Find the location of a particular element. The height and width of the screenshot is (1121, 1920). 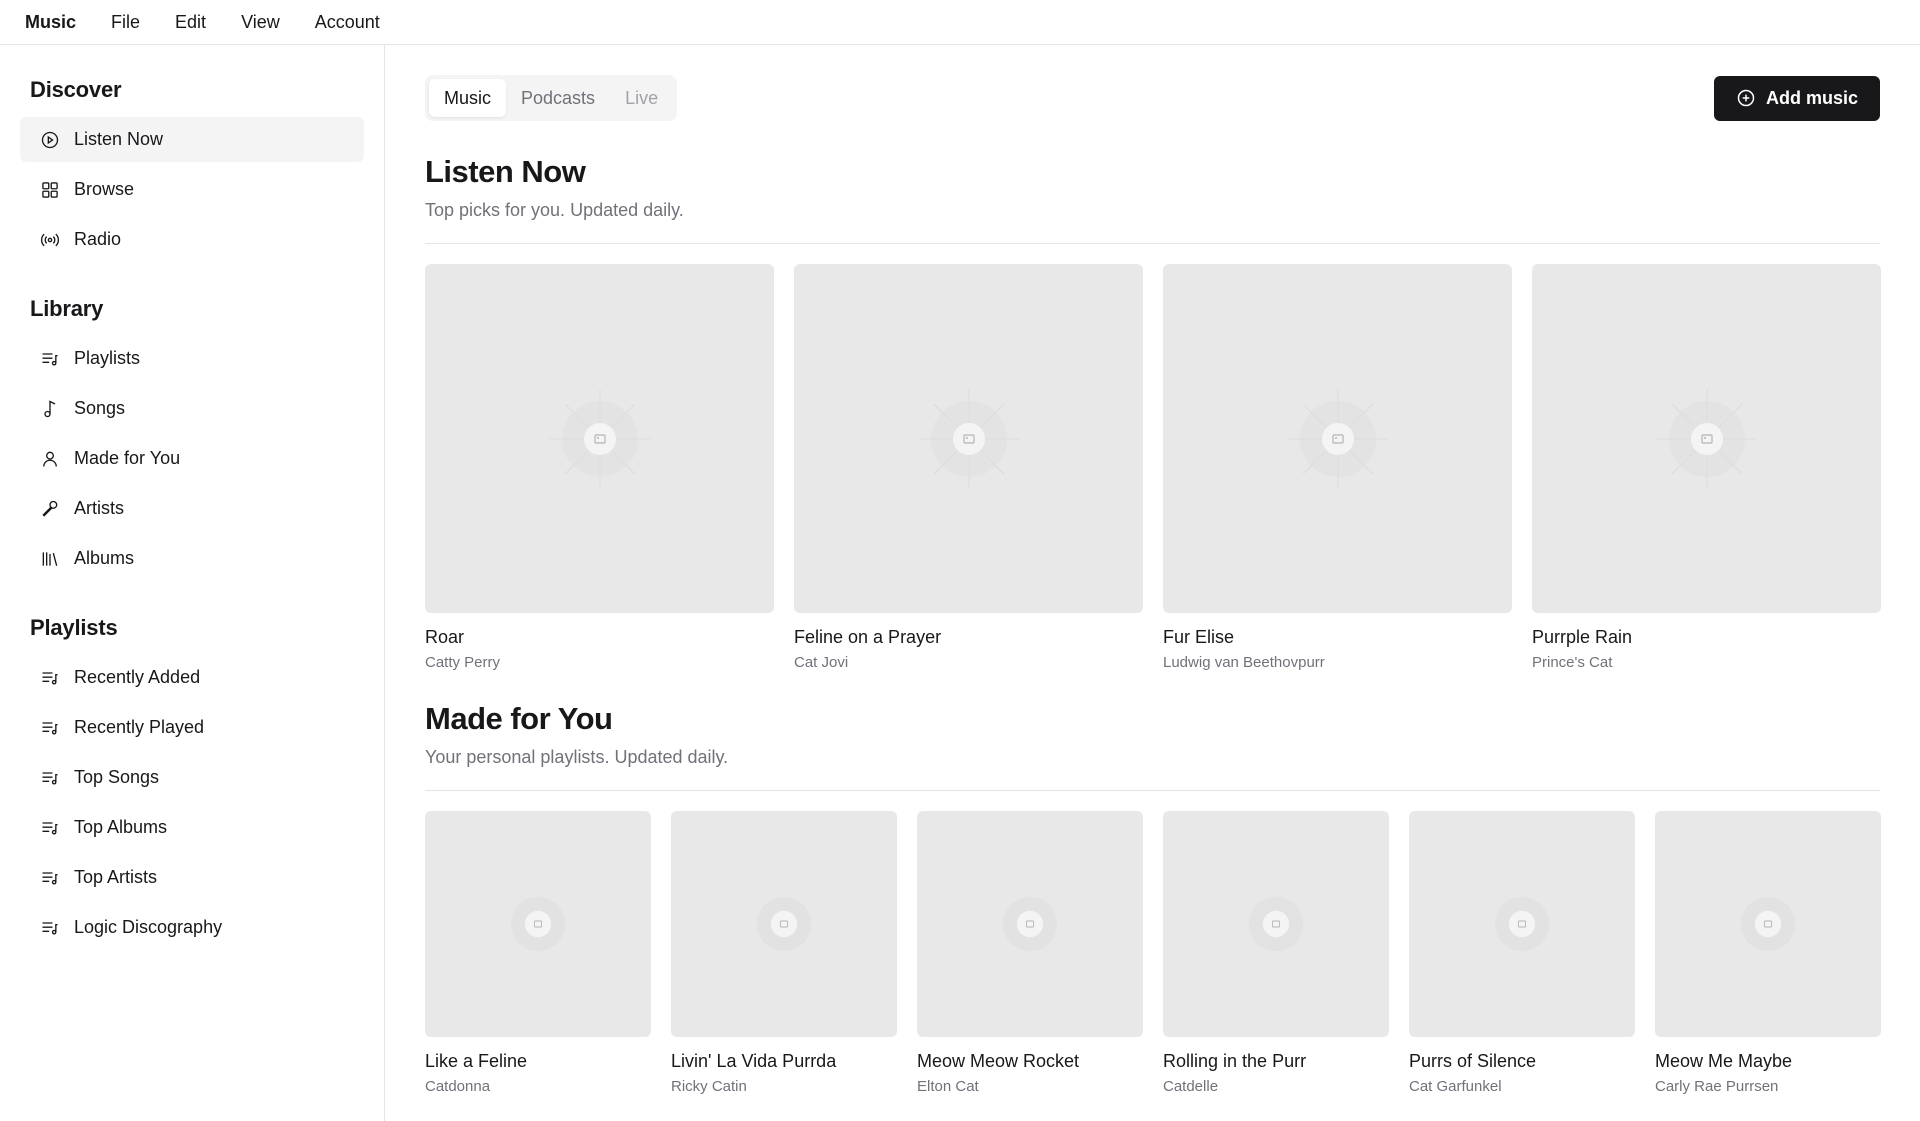

listen-now-subtitle: Top picks for you. Updated daily. is located at coordinates (554, 210).